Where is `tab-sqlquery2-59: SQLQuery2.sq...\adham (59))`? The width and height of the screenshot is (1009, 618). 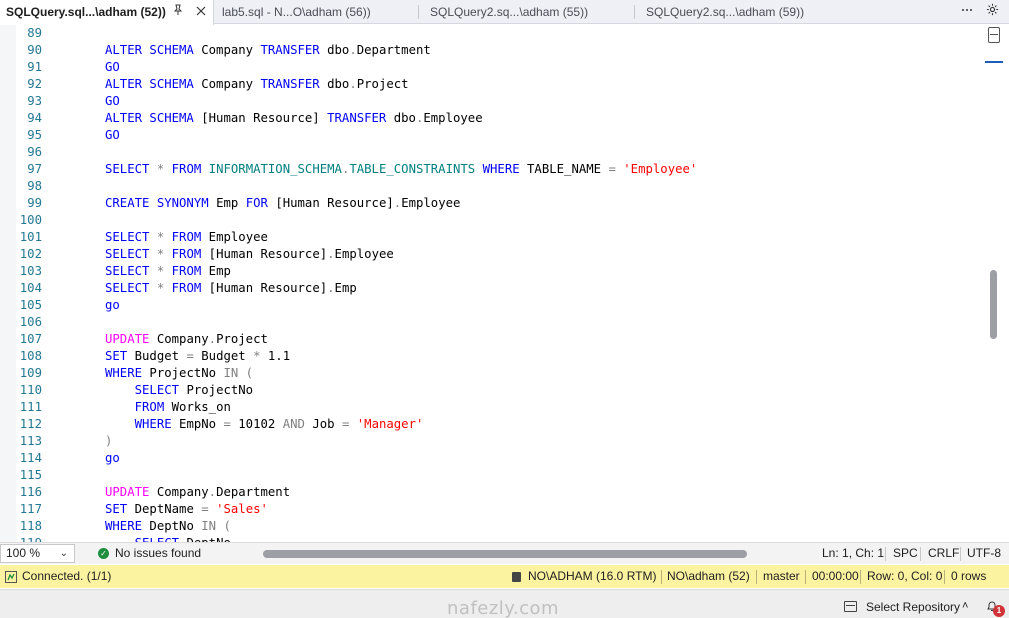
tab-sqlquery2-59: SQLQuery2.sq...\adham (59)) is located at coordinates (740, 12).